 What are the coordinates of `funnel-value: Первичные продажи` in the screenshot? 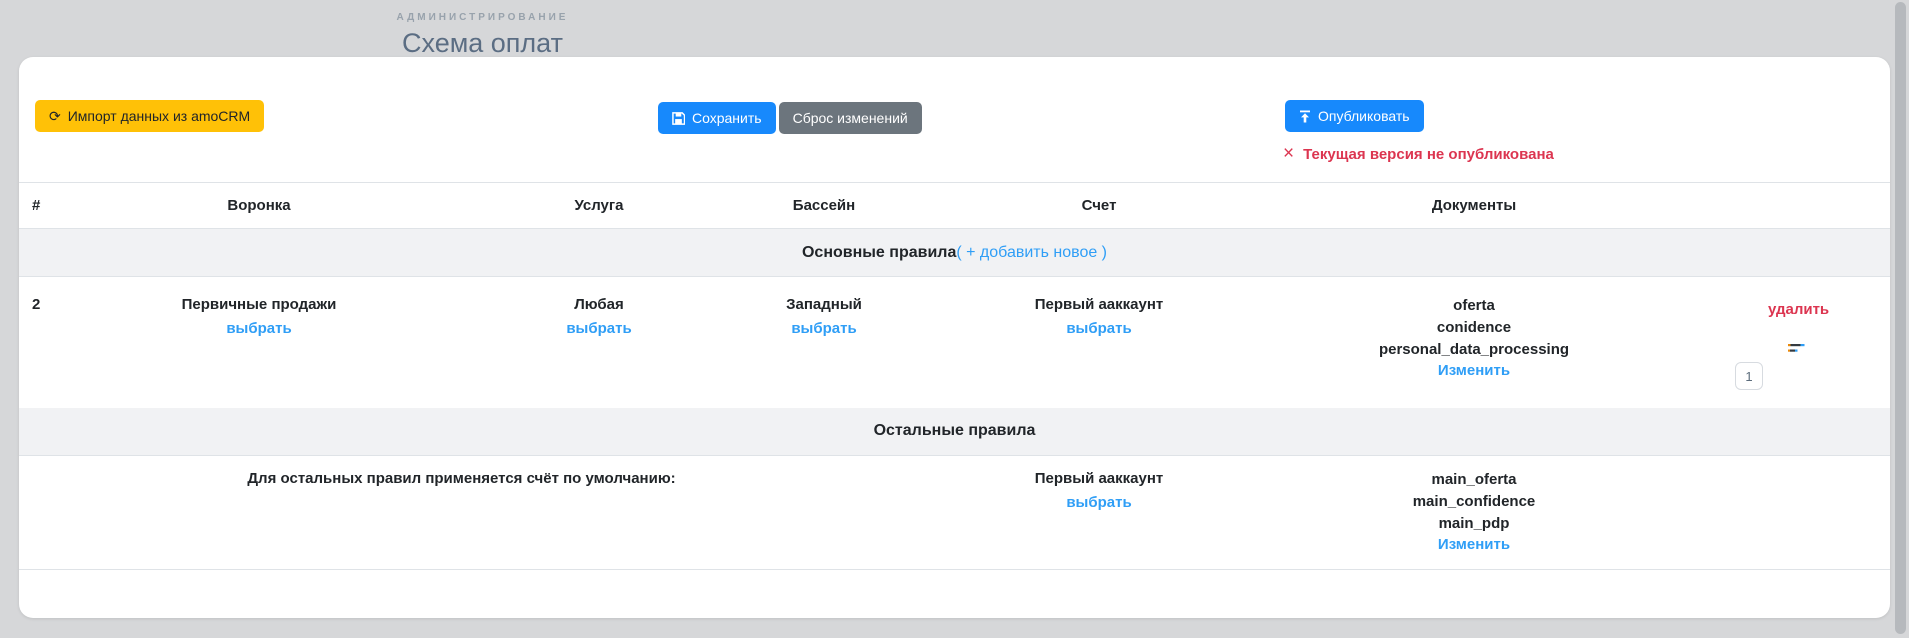 It's located at (259, 304).